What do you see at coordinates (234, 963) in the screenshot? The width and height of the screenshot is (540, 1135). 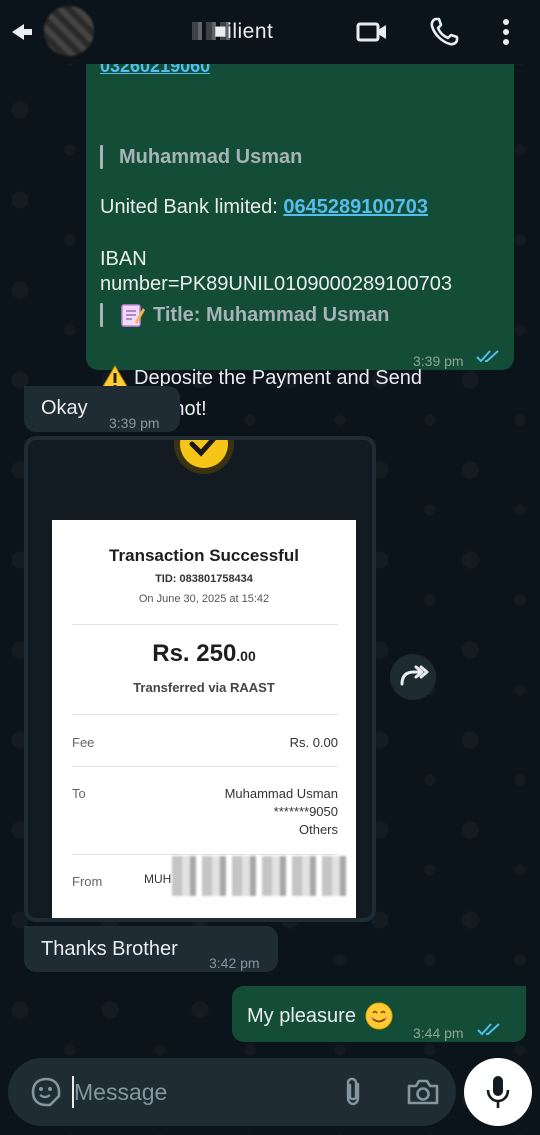 I see `message-time: 3:42 pm` at bounding box center [234, 963].